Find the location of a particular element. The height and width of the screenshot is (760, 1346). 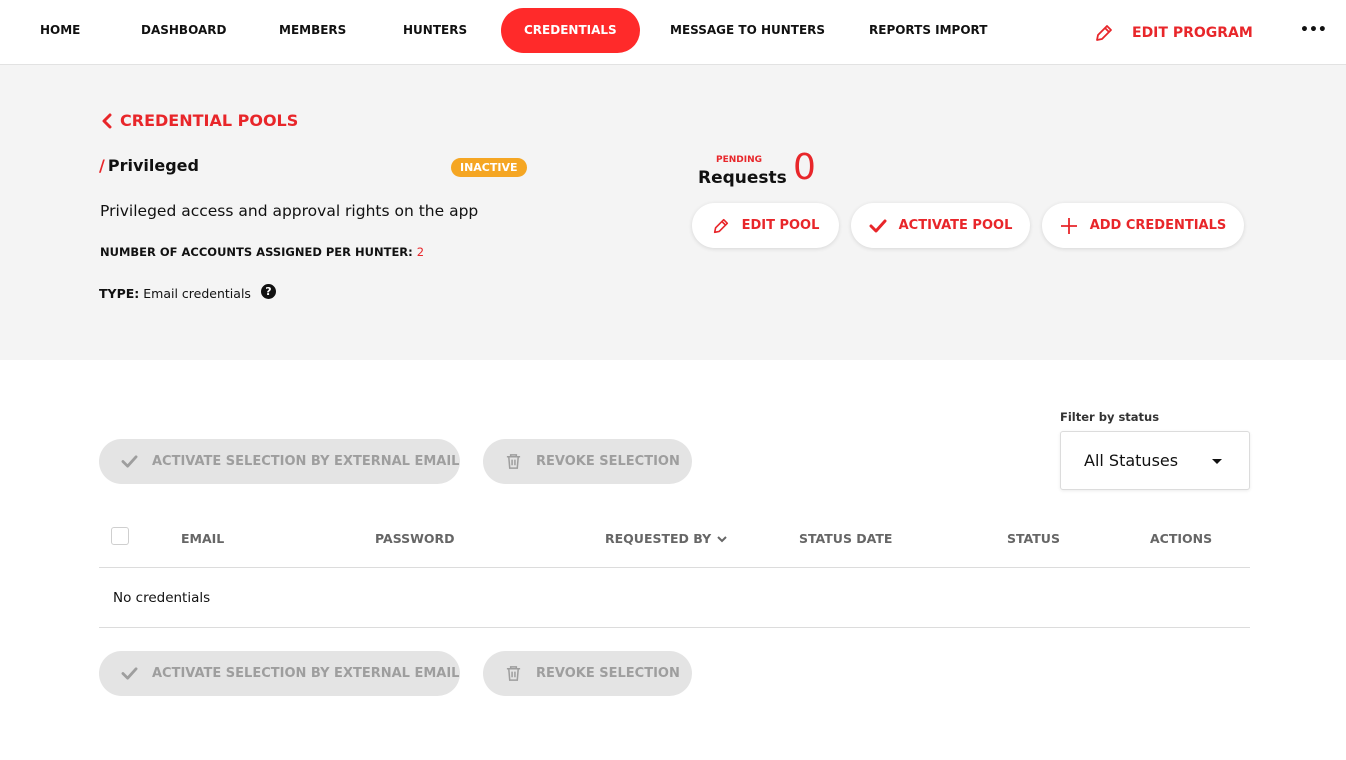

pool-title-text: Privileged is located at coordinates (153, 165).